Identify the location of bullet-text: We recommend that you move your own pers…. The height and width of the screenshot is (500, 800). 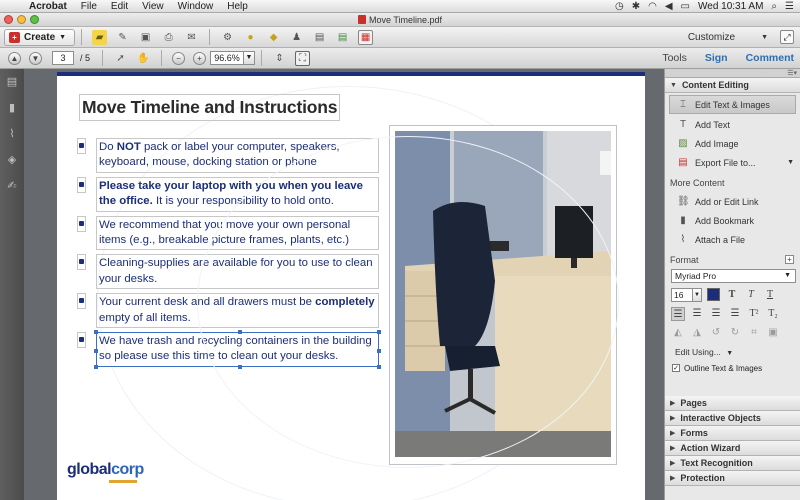
(237, 233).